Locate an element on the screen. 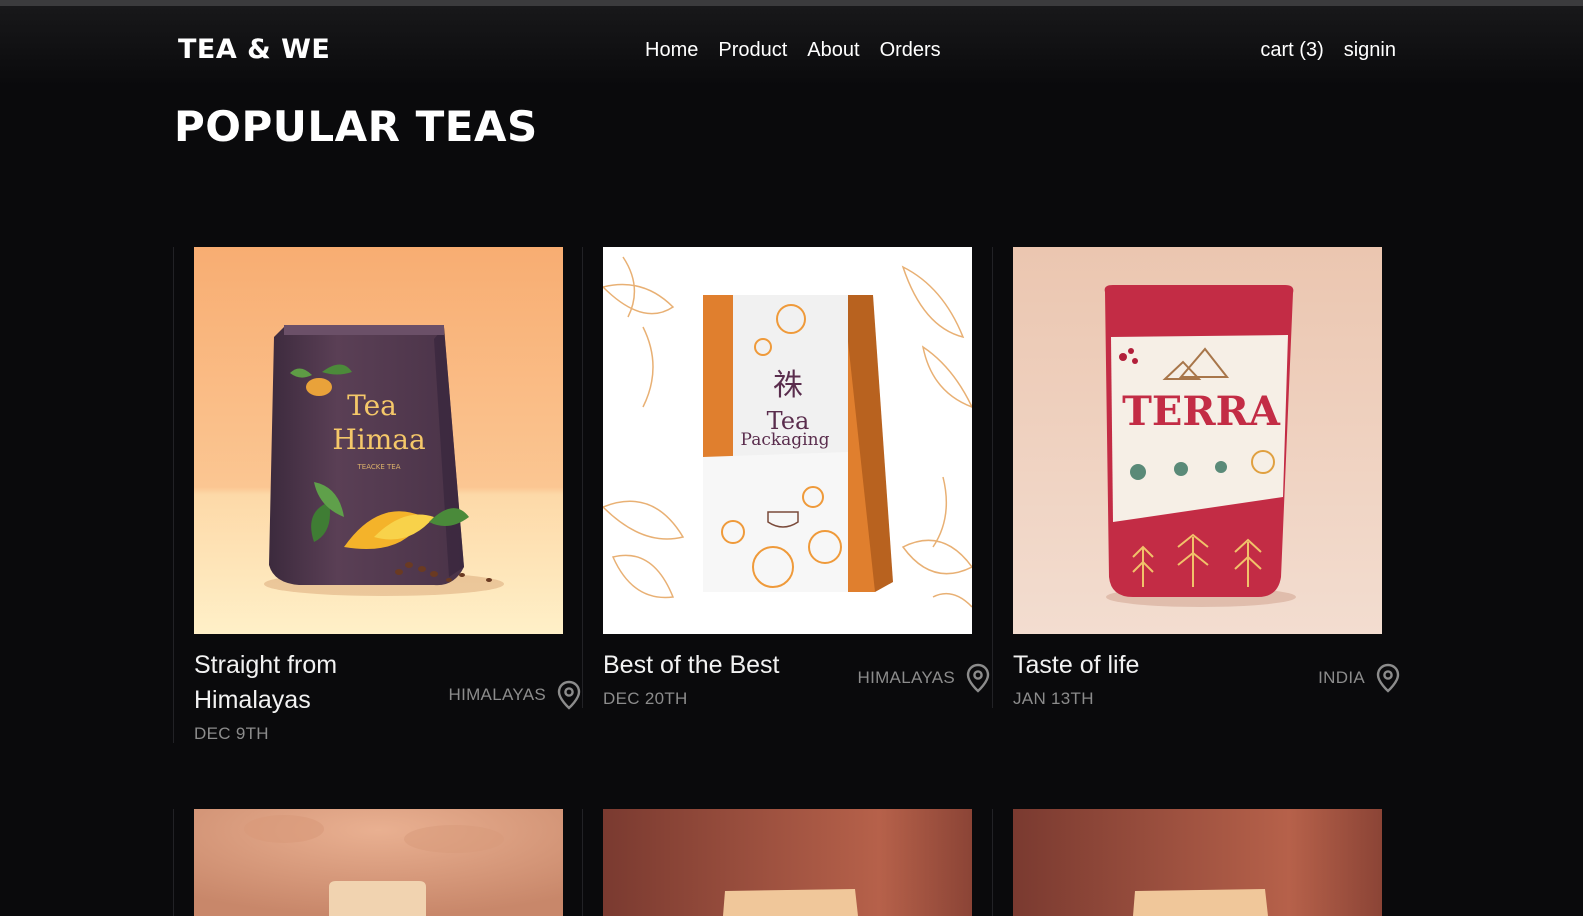 This screenshot has width=1583, height=916. tea-packaging-image: 祩 Tea Packaging is located at coordinates (787, 440).